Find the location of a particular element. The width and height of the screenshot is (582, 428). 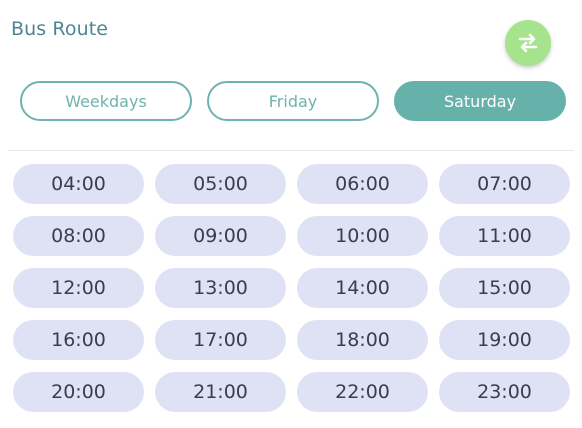

departure-time: 12:00 is located at coordinates (78, 288).